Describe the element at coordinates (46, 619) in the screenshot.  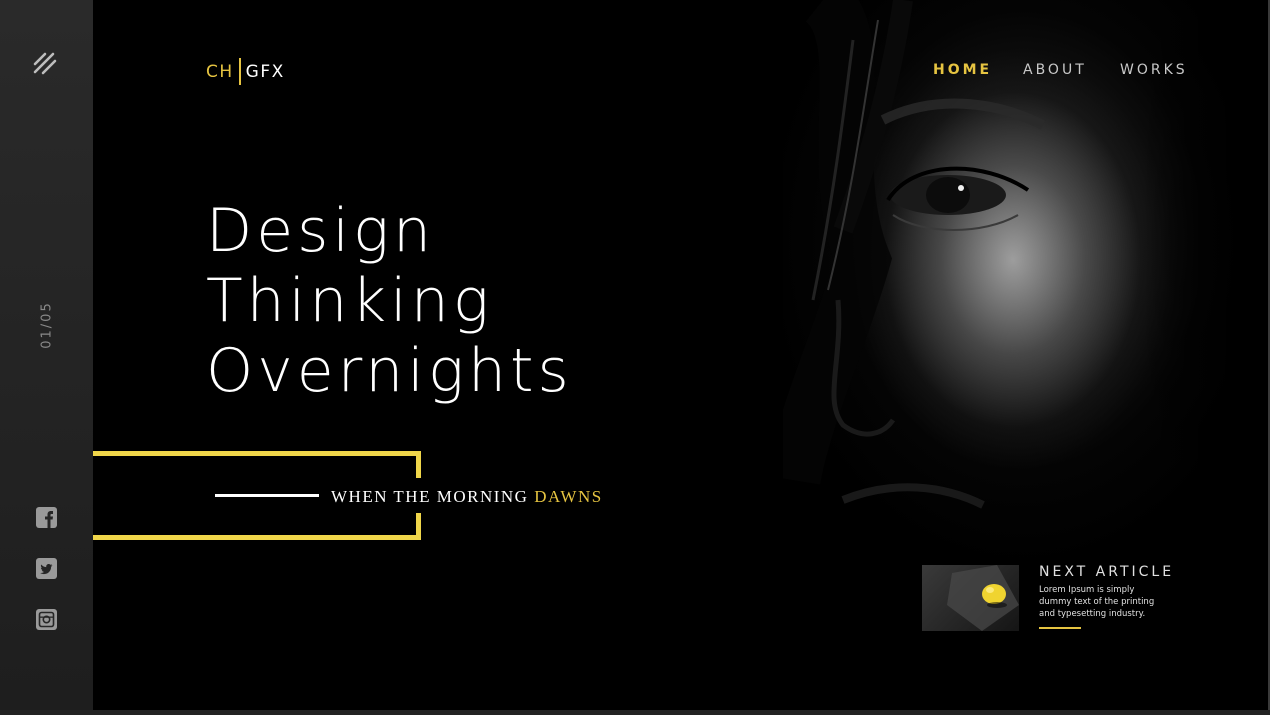
I see `instagram-icon` at that location.